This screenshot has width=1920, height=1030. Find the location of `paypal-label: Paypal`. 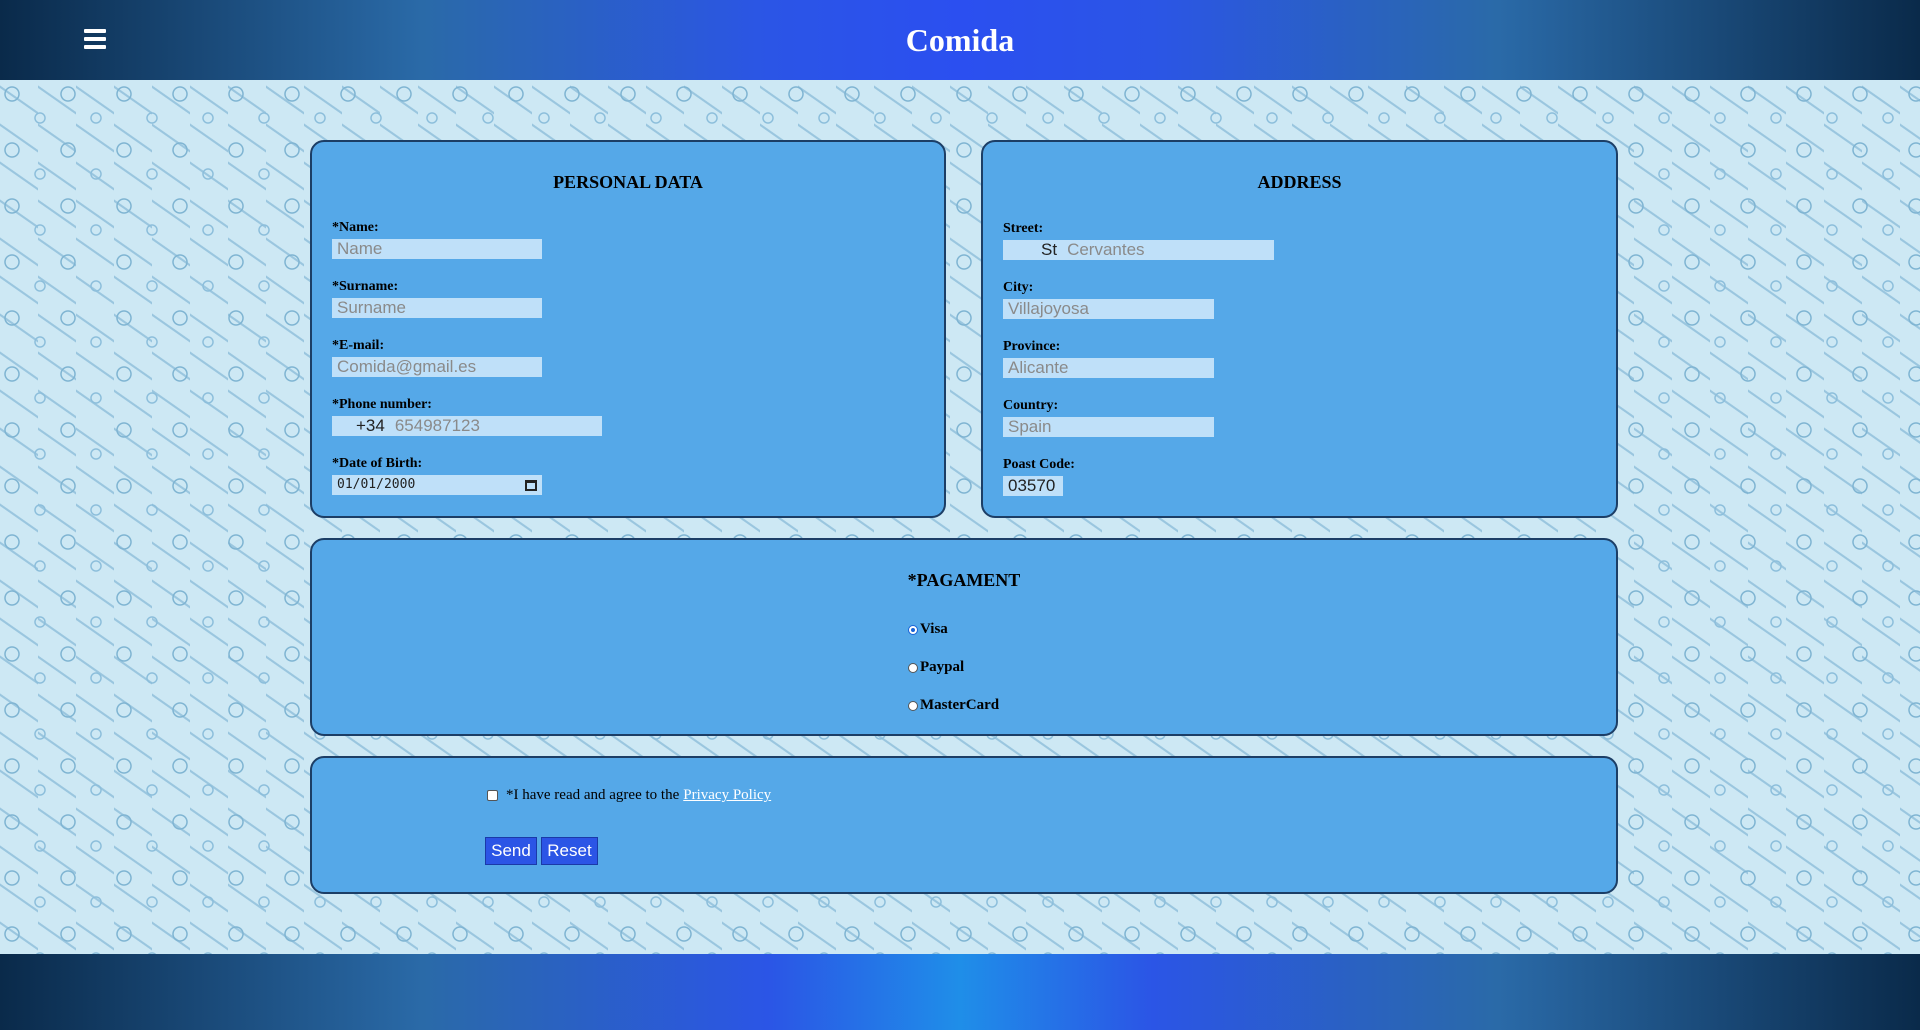

paypal-label: Paypal is located at coordinates (942, 667).